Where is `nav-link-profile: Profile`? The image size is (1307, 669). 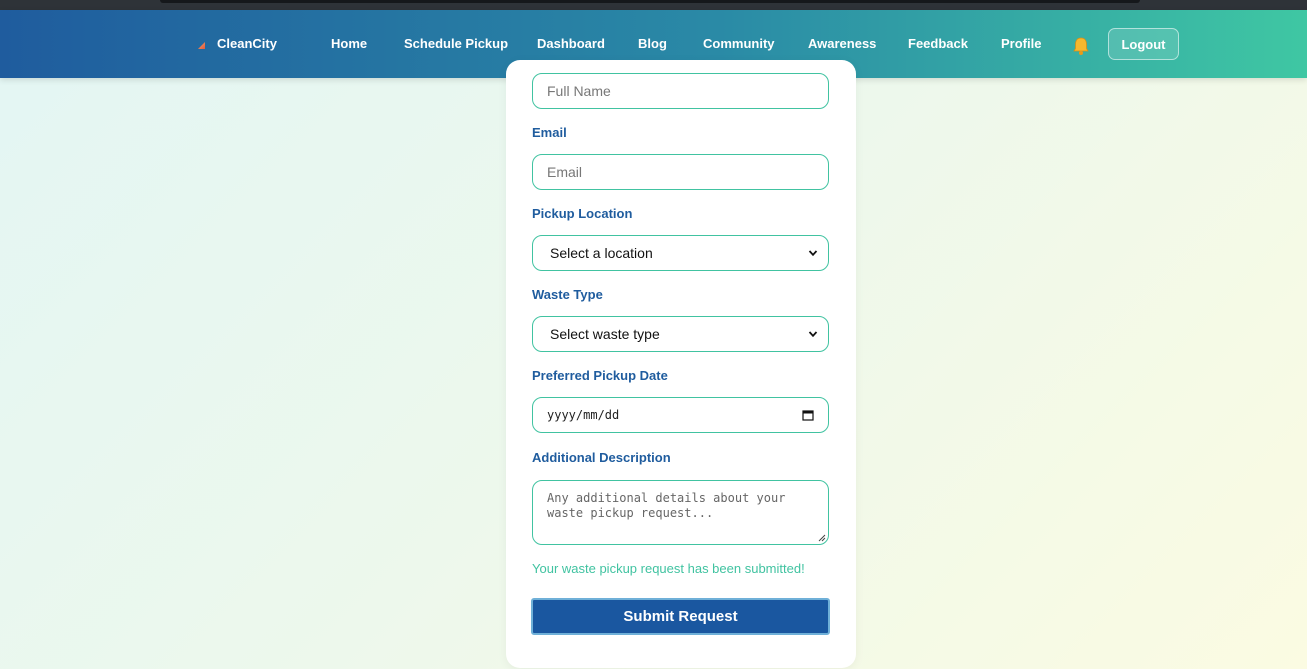 nav-link-profile: Profile is located at coordinates (1021, 43).